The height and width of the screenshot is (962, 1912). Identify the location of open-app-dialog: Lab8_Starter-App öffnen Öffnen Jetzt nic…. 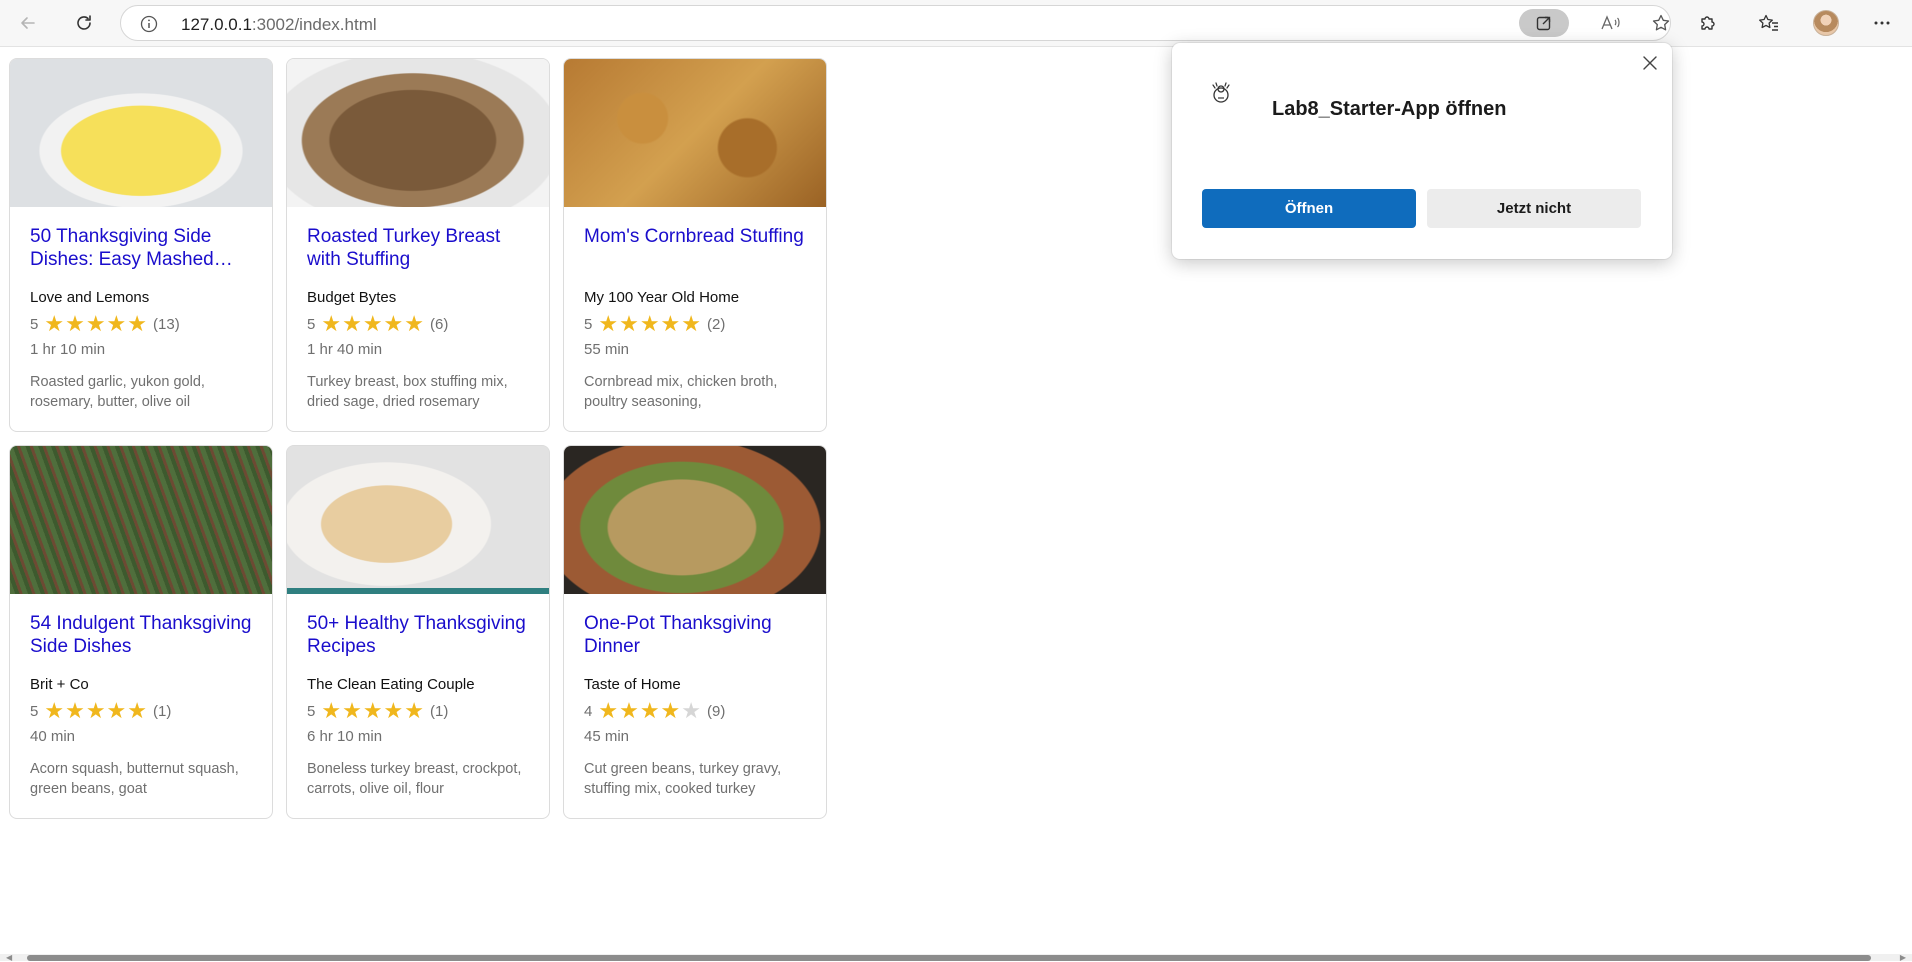
(1422, 151).